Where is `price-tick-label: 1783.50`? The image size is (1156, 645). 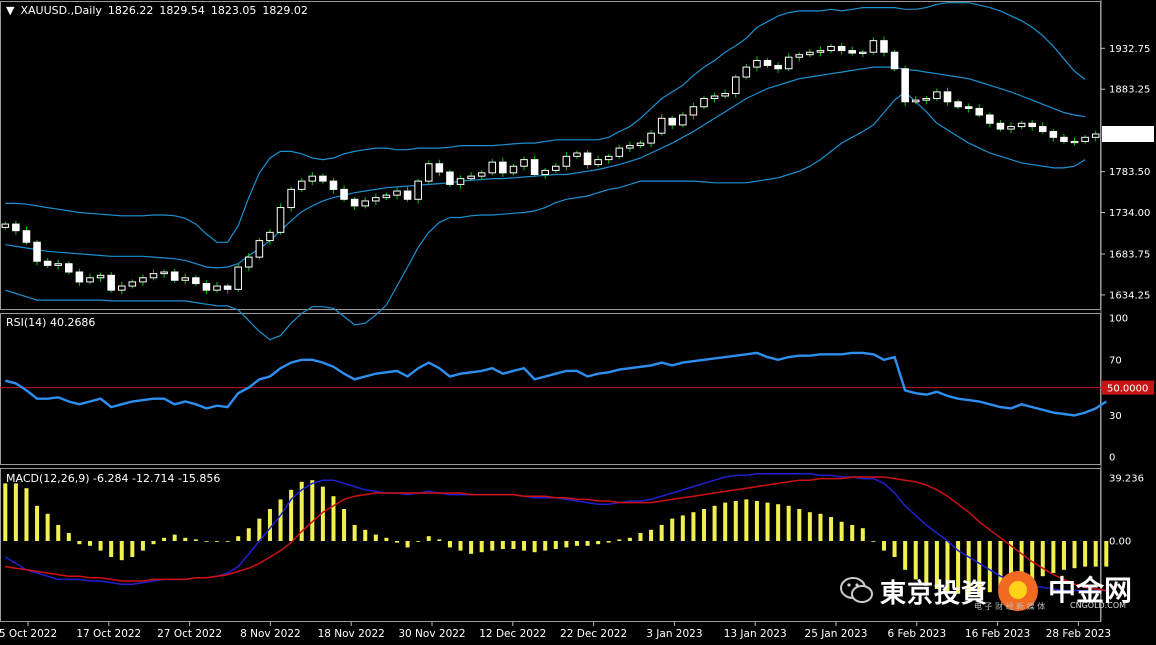
price-tick-label: 1783.50 is located at coordinates (1129, 172).